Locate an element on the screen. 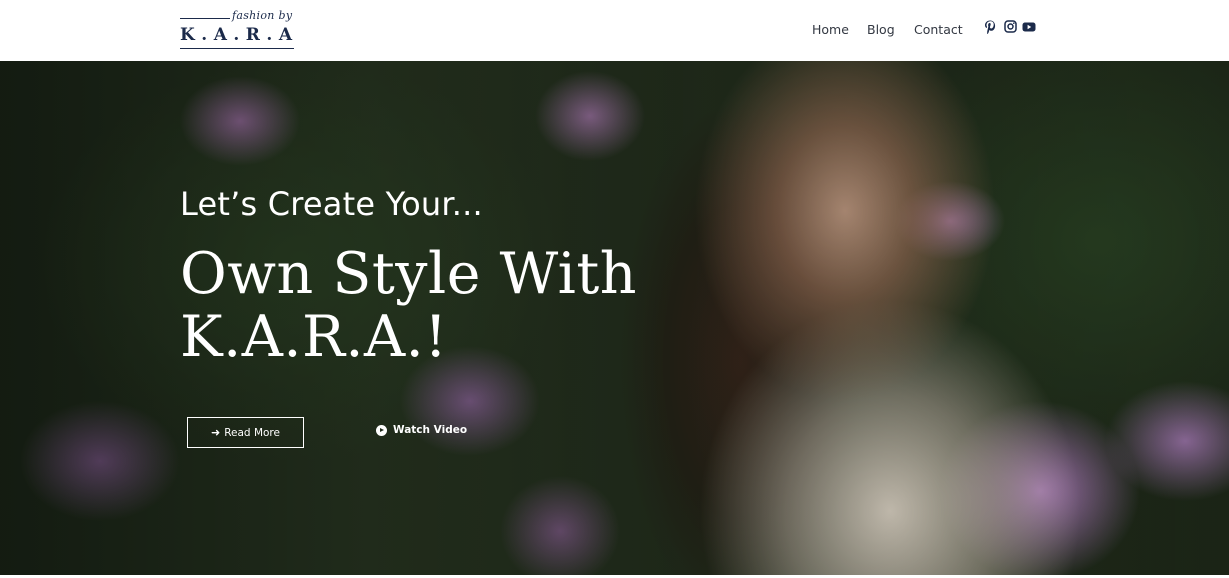  watch-video-label: Watch Video is located at coordinates (430, 430).